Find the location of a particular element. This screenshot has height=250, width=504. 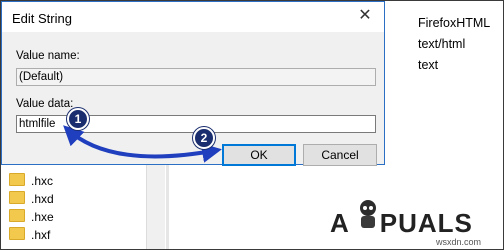

mascot-icon is located at coordinates (368, 214).